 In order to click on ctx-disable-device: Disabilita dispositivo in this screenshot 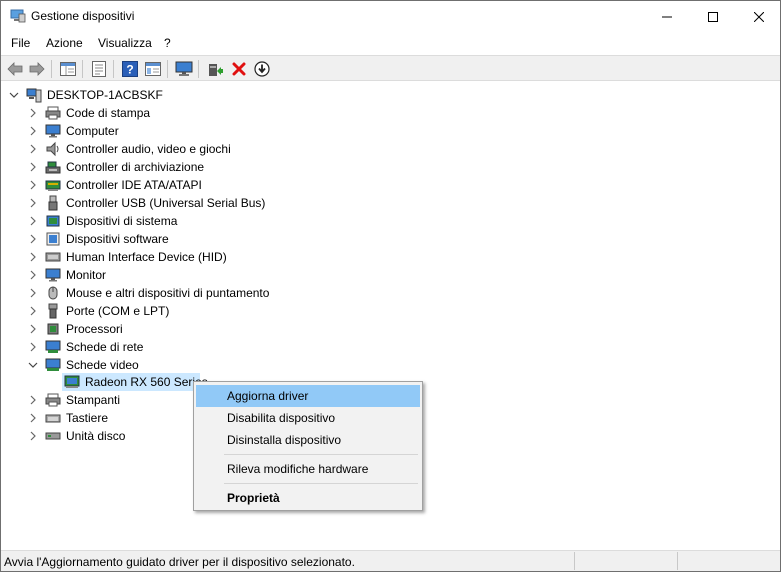, I will do `click(308, 418)`.